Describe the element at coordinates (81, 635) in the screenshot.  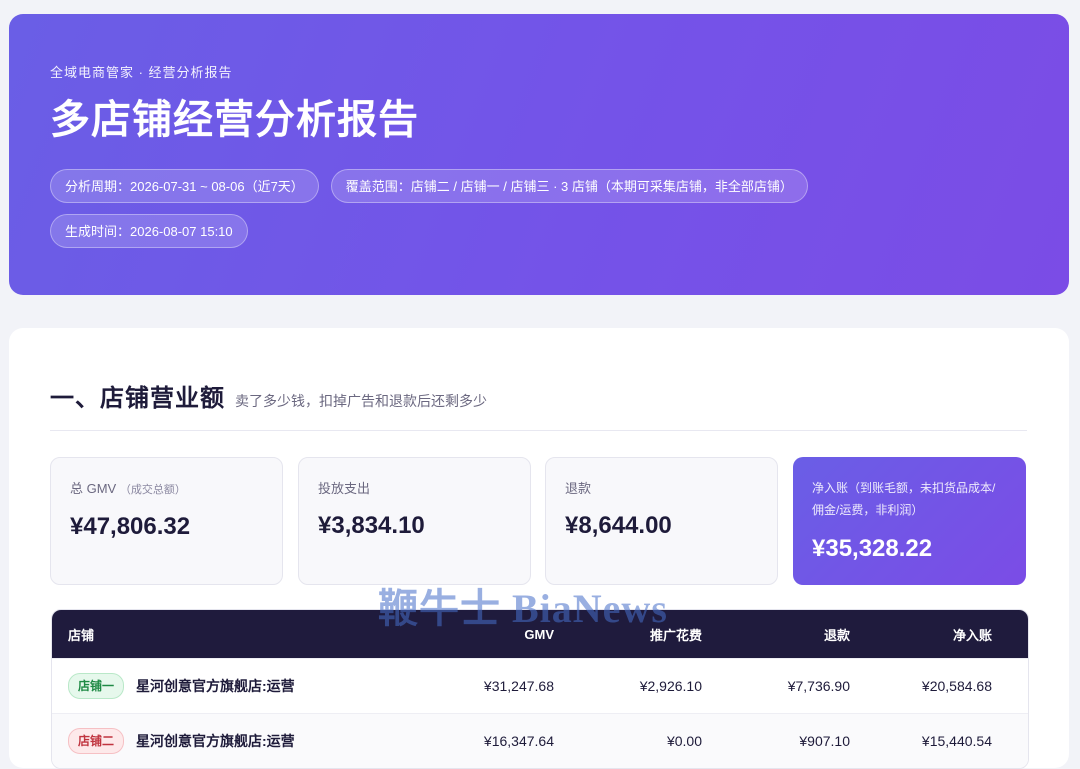
I see `column-header-store: 店铺` at that location.